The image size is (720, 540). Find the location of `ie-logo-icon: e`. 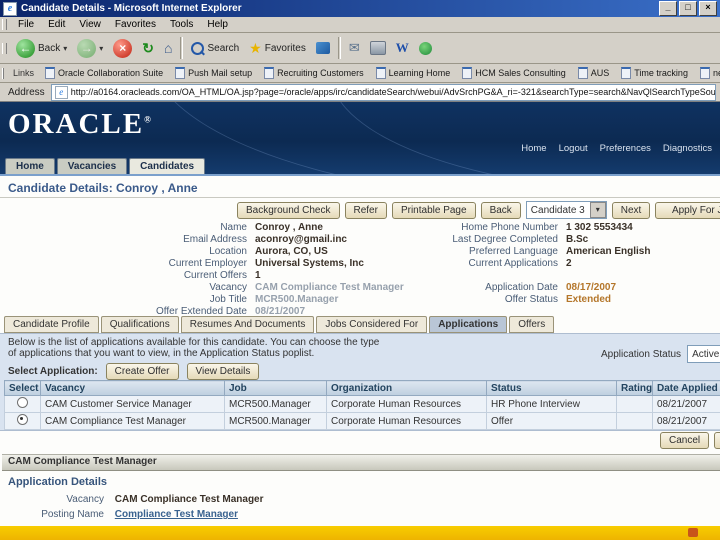

ie-logo-icon: e is located at coordinates (10, 8).